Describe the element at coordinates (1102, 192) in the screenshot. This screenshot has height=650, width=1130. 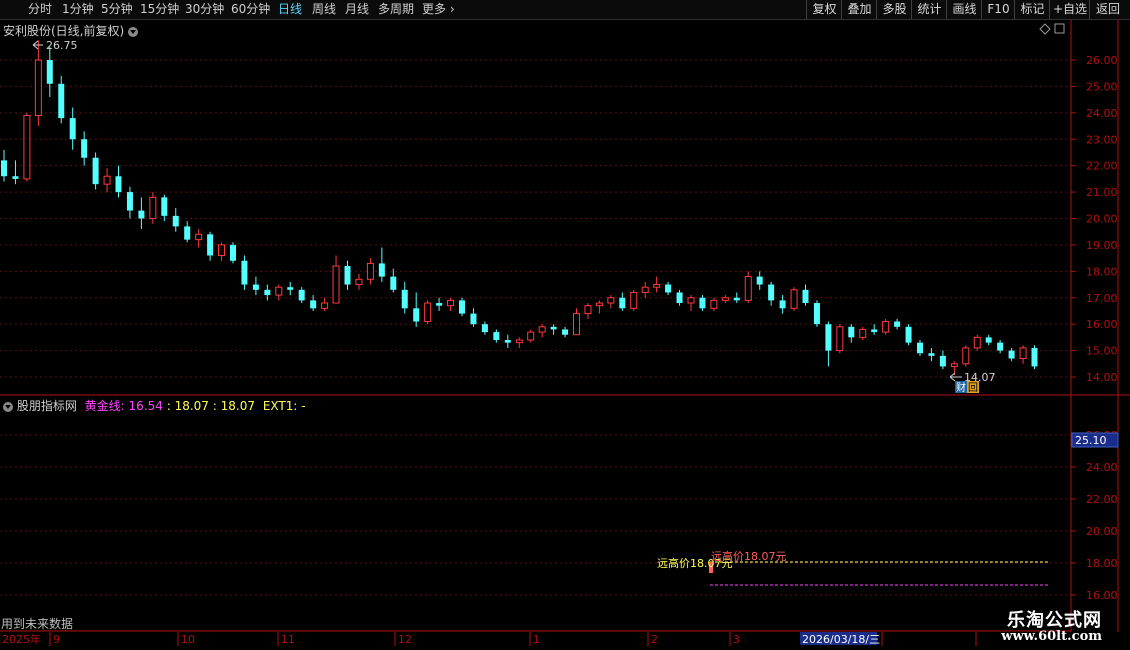
I see `y-tick-label: 21.00` at that location.